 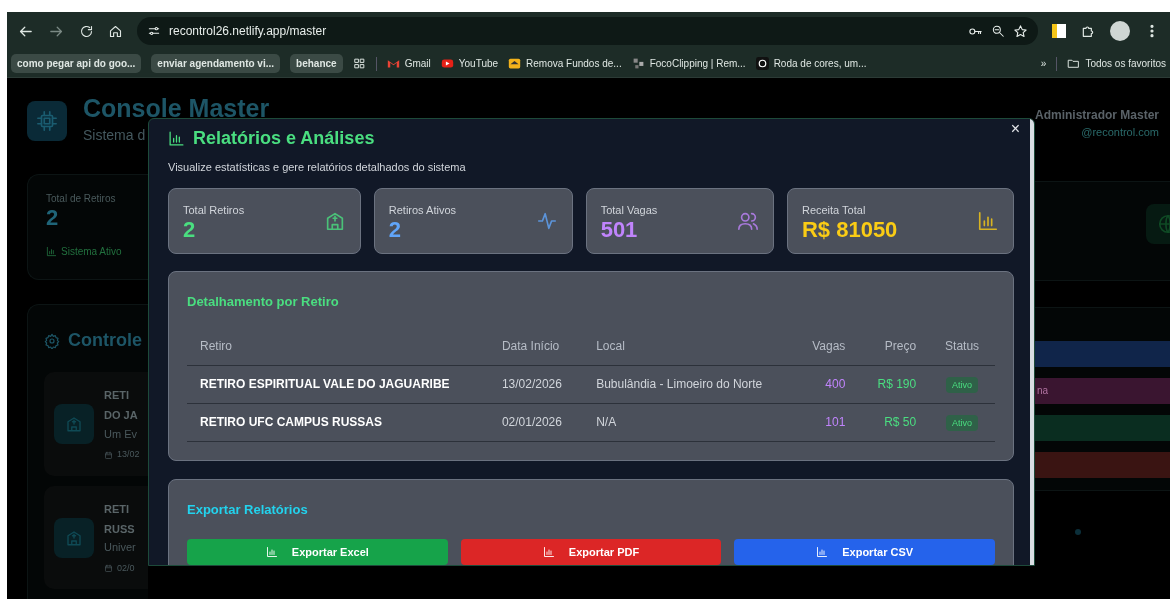 I want to click on retreat-description: Um Ev, so click(x=121, y=434).